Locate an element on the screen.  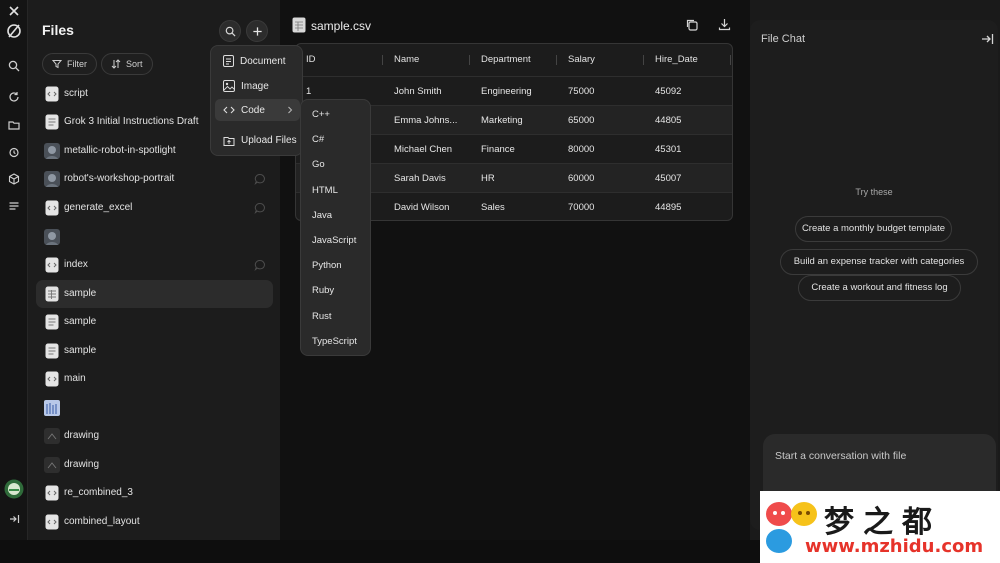
alarm-icon is located at coordinates (14, 152).